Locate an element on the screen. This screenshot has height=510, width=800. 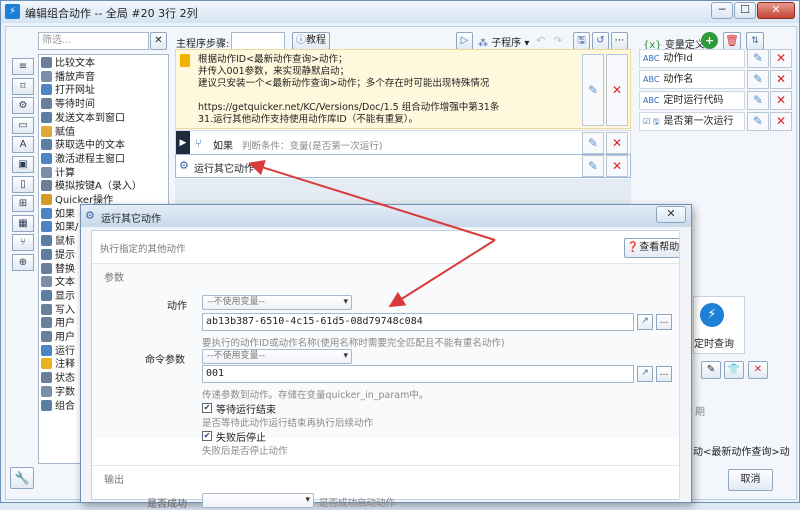
annotation-arrows is located at coordinates (372, 233).